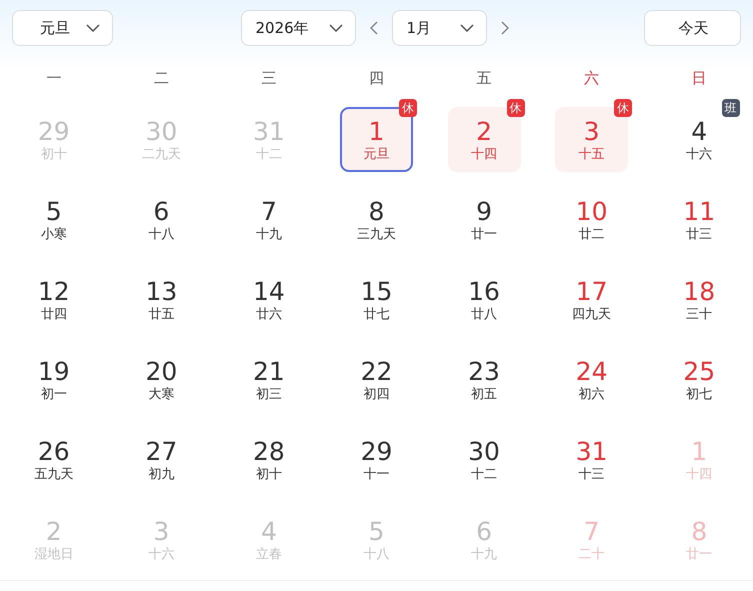 The height and width of the screenshot is (591, 753). What do you see at coordinates (161, 394) in the screenshot?
I see `lunar-date: 大寒` at bounding box center [161, 394].